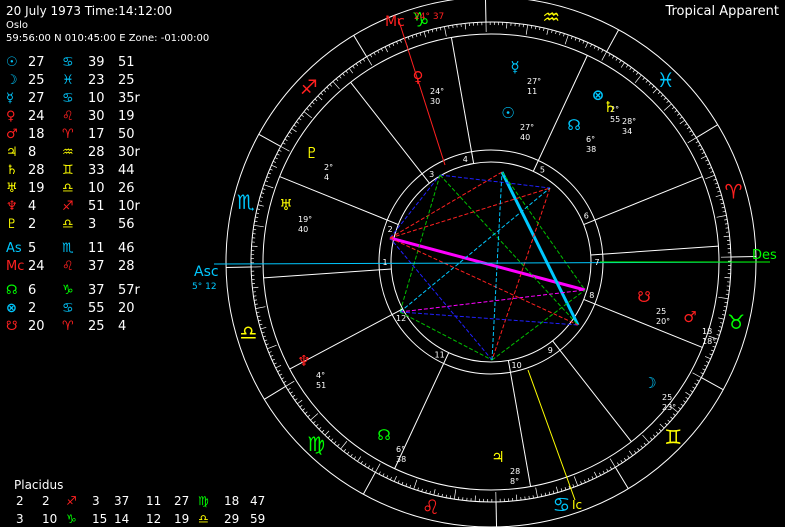 The width and height of the screenshot is (785, 527). I want to click on wheel-planet-degree: 28, so click(515, 471).